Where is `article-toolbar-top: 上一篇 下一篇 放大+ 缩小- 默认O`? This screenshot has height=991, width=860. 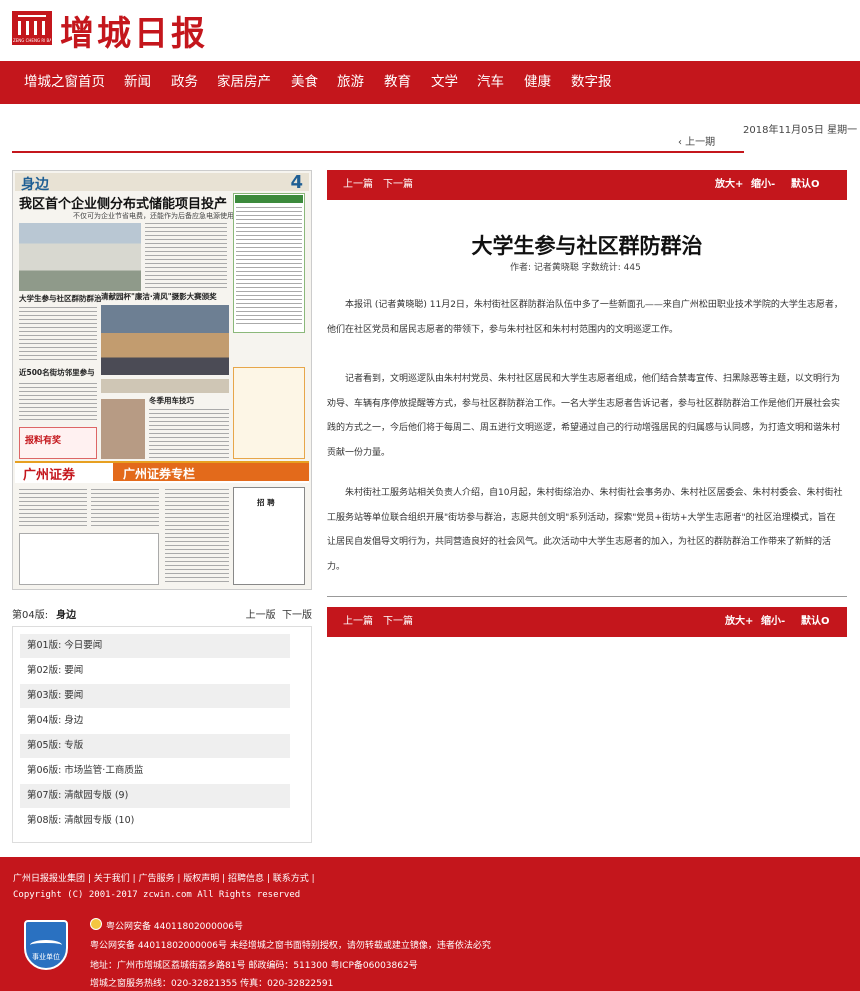 article-toolbar-top: 上一篇 下一篇 放大+ 缩小- 默认O is located at coordinates (587, 185).